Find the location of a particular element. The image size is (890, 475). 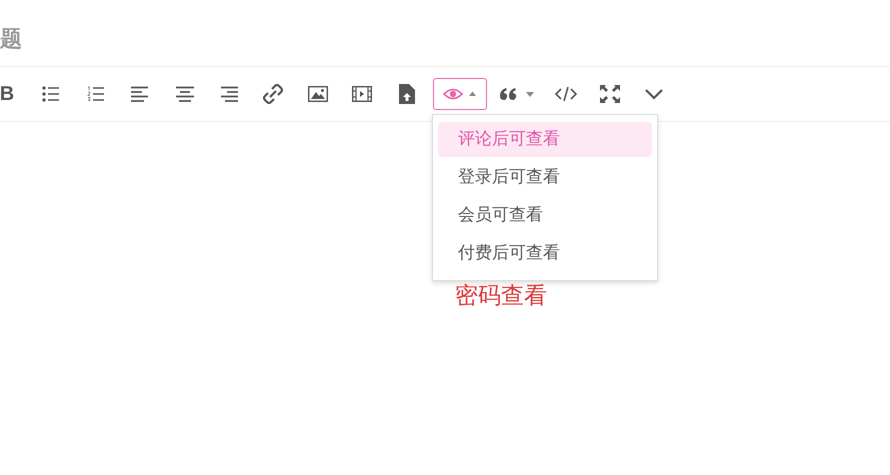

visibility-button is located at coordinates (459, 94).